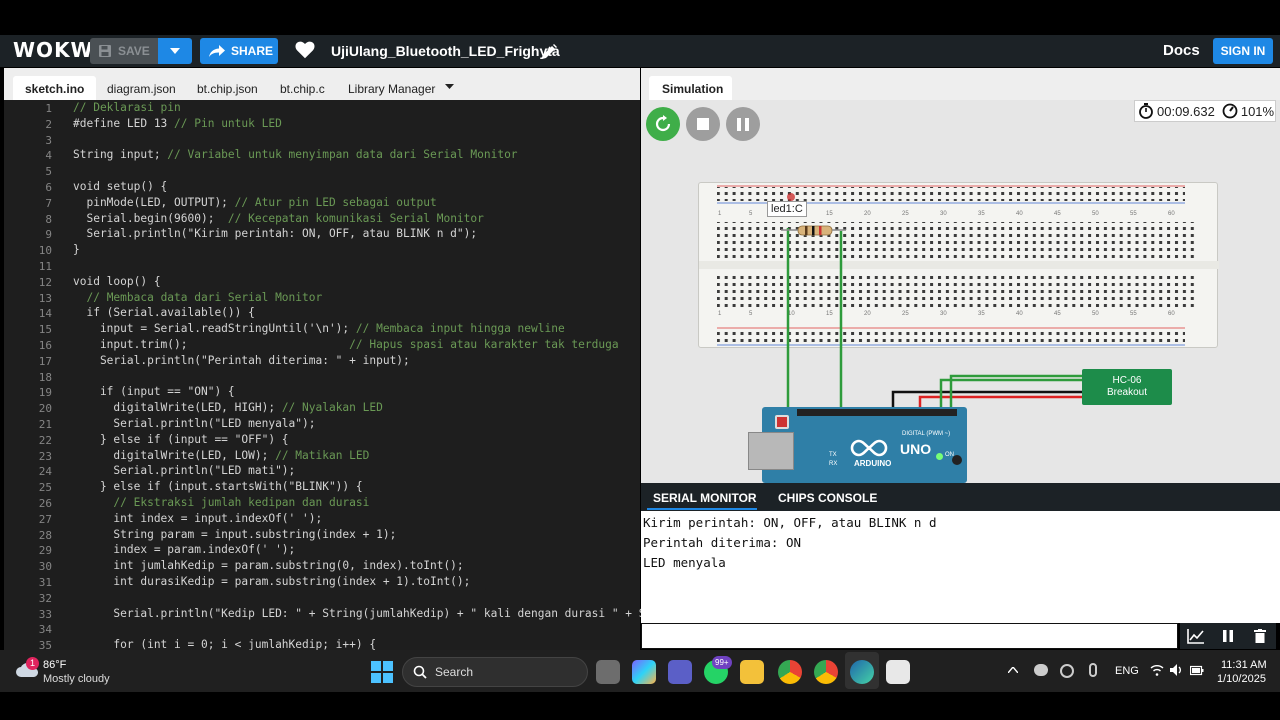 The width and height of the screenshot is (1280, 720). I want to click on letterbox-bottom, so click(640, 706).